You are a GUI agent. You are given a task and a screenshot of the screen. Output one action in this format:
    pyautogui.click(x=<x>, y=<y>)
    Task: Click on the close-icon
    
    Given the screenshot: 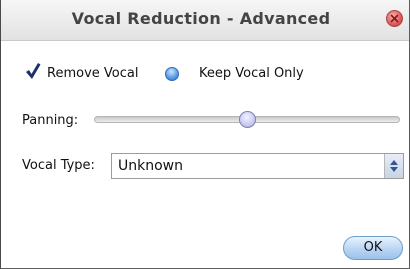 What is the action you would take?
    pyautogui.click(x=394, y=18)
    